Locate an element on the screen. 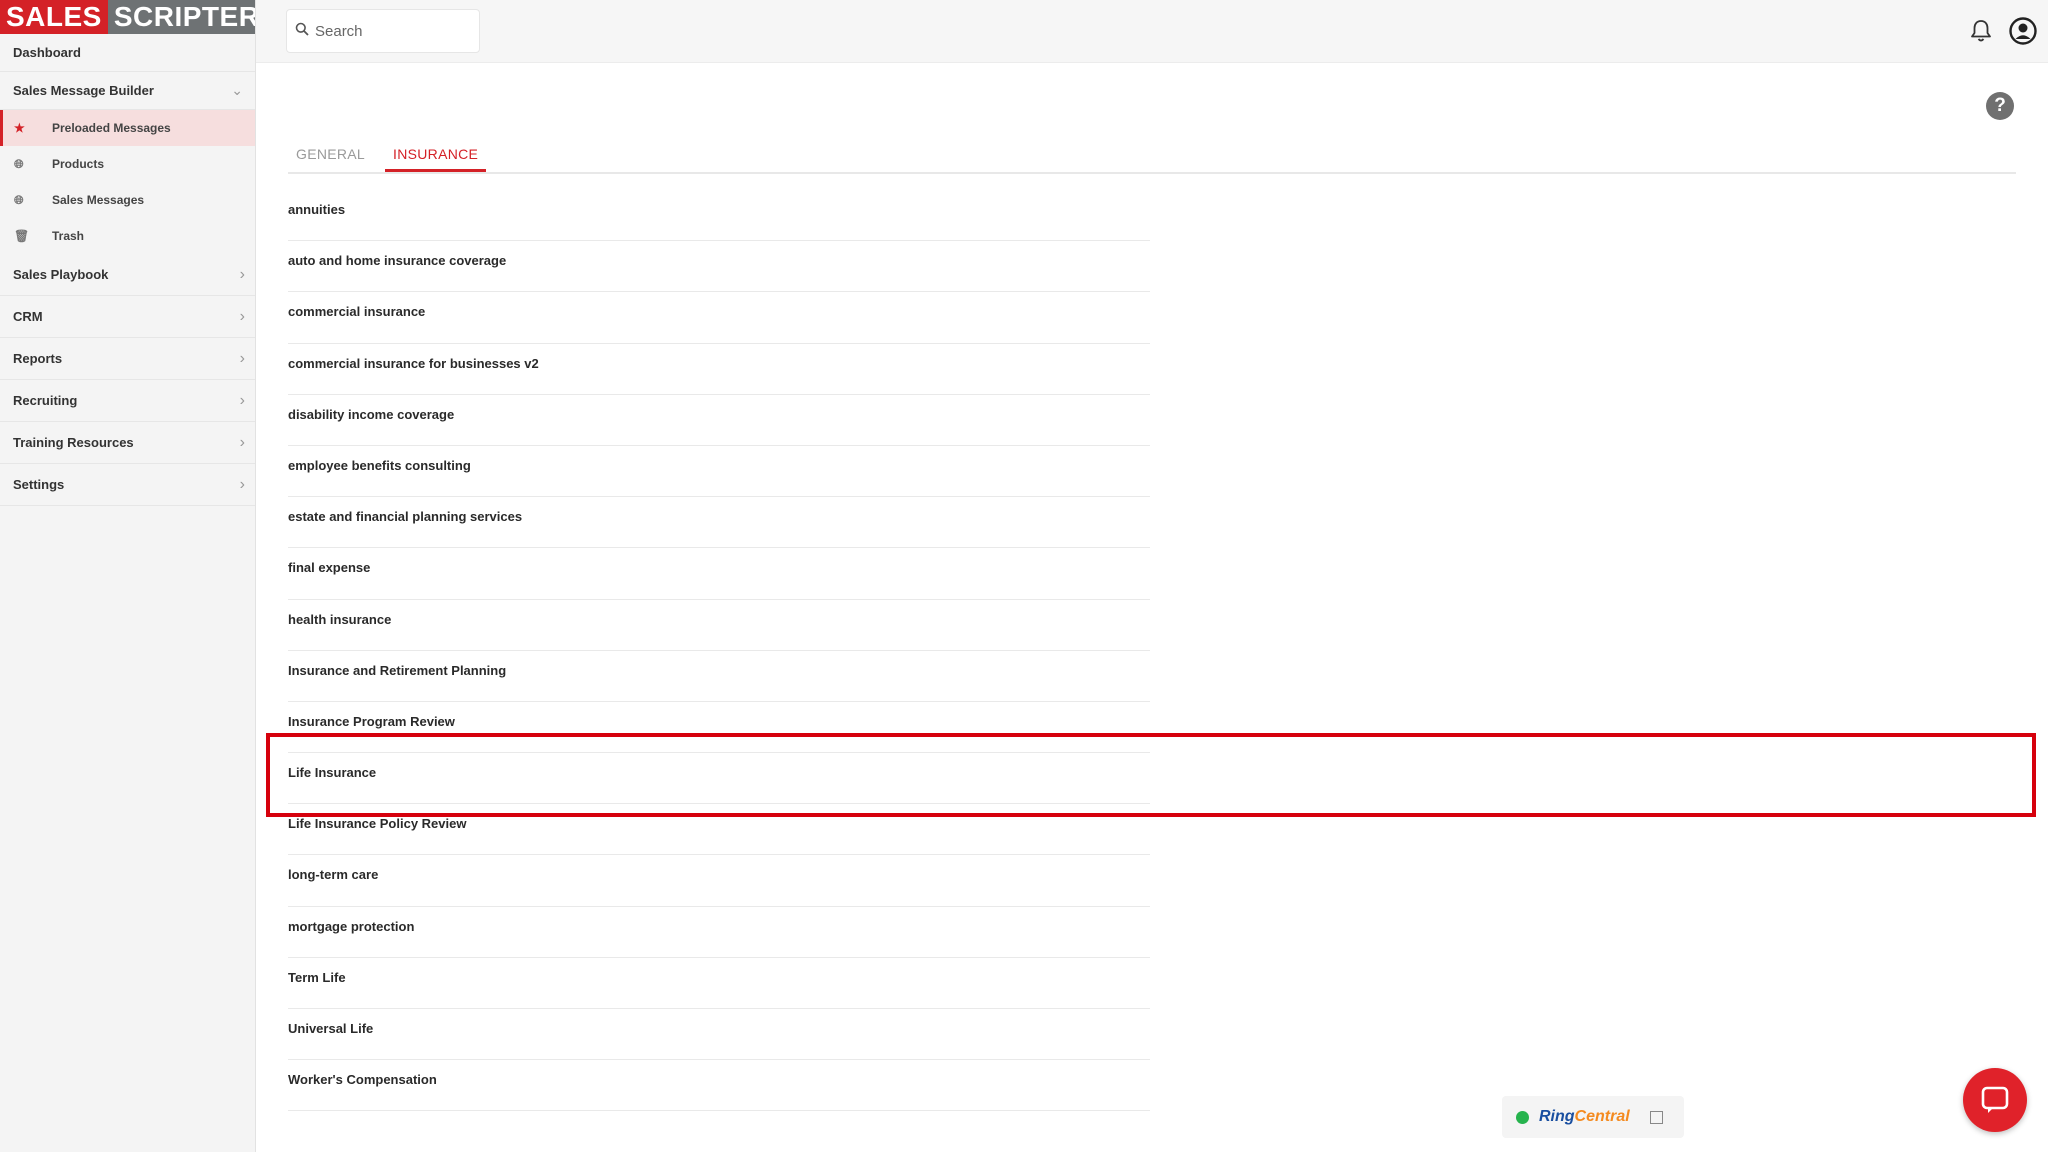 The image size is (2048, 1152). sidebar-subitem-sales-messages: 🌐︎ Sales Messages is located at coordinates (127, 200).